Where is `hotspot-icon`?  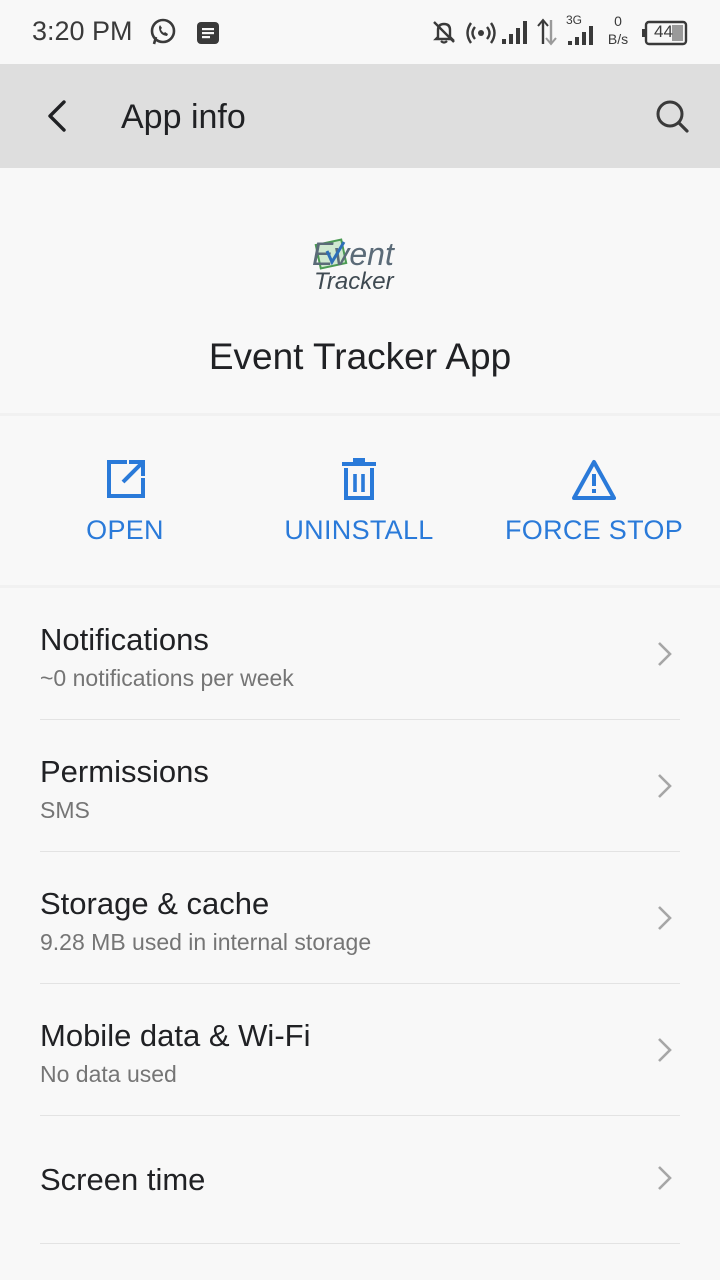
hotspot-icon is located at coordinates (481, 33).